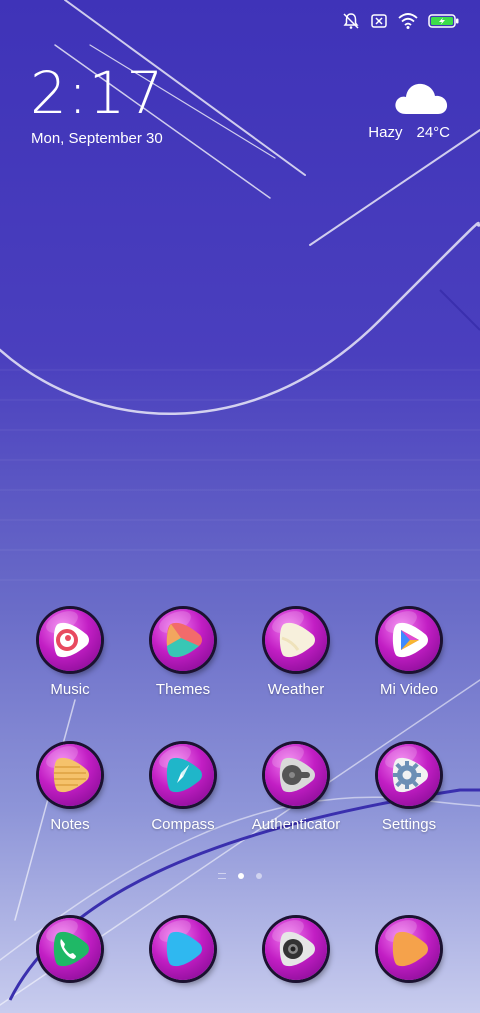 The image size is (480, 1013). What do you see at coordinates (385, 132) in the screenshot?
I see `weather-condition: Hazy` at bounding box center [385, 132].